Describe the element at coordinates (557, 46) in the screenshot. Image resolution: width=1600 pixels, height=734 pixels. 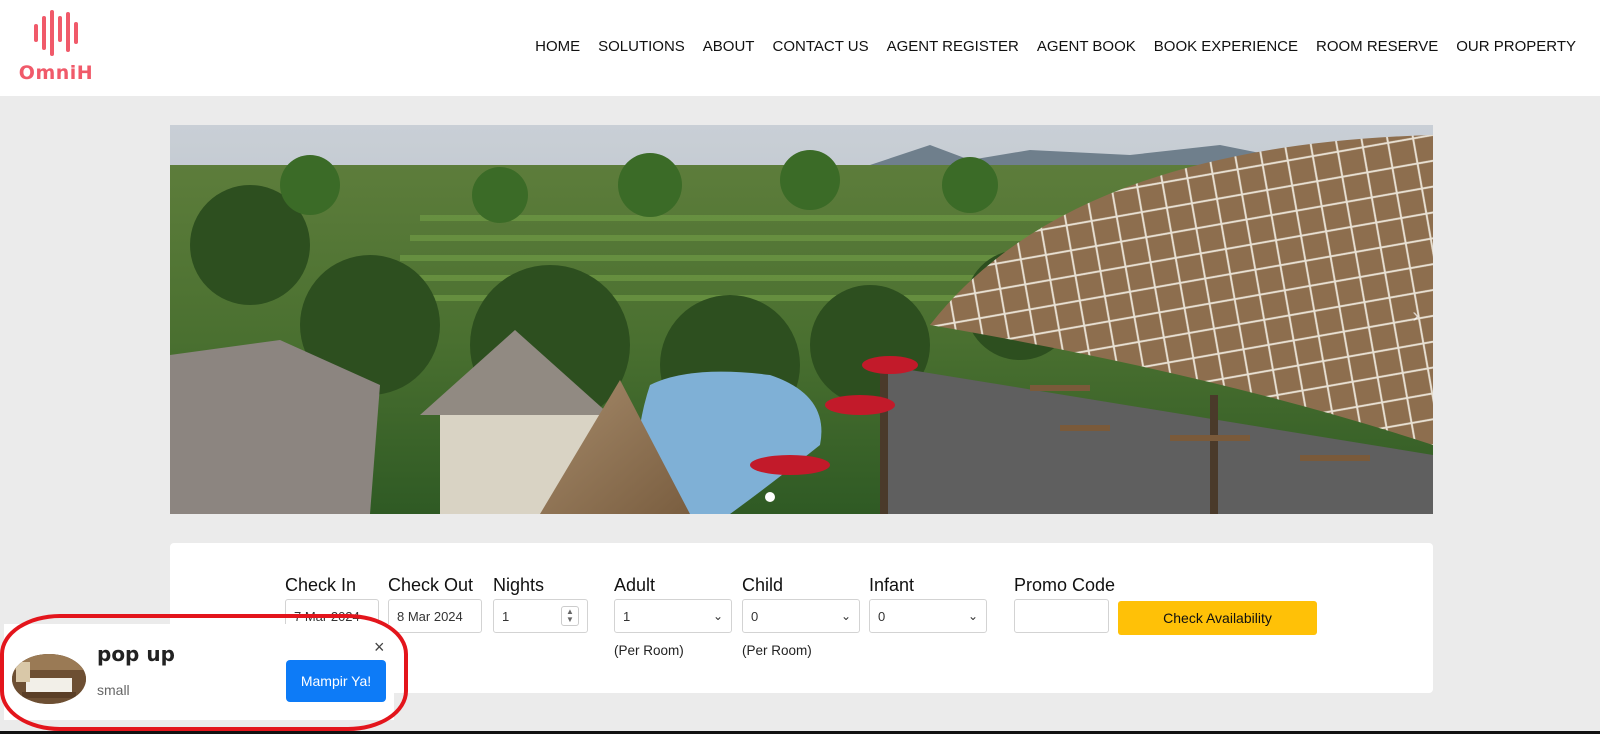
I see `nav-home: HOME` at that location.